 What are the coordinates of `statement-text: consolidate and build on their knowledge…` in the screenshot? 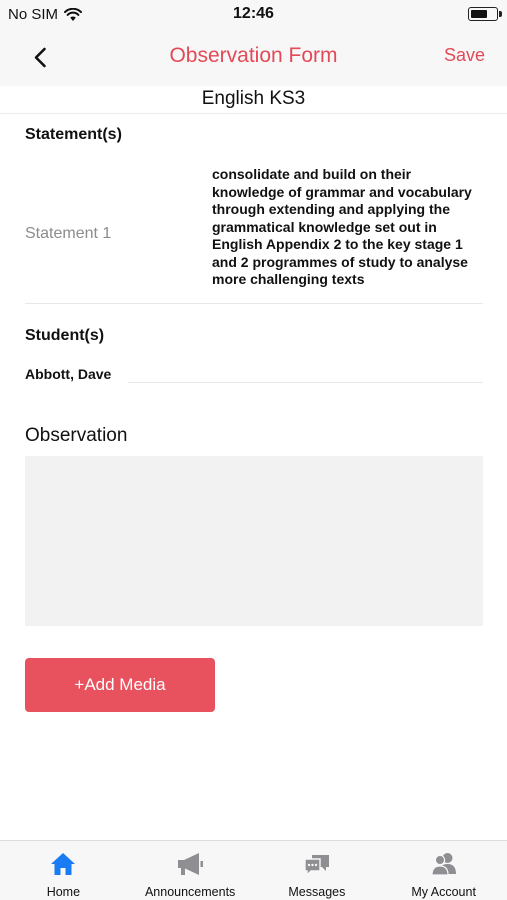 It's located at (342, 226).